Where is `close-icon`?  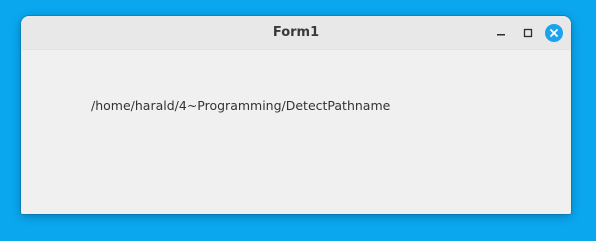
close-icon is located at coordinates (554, 33).